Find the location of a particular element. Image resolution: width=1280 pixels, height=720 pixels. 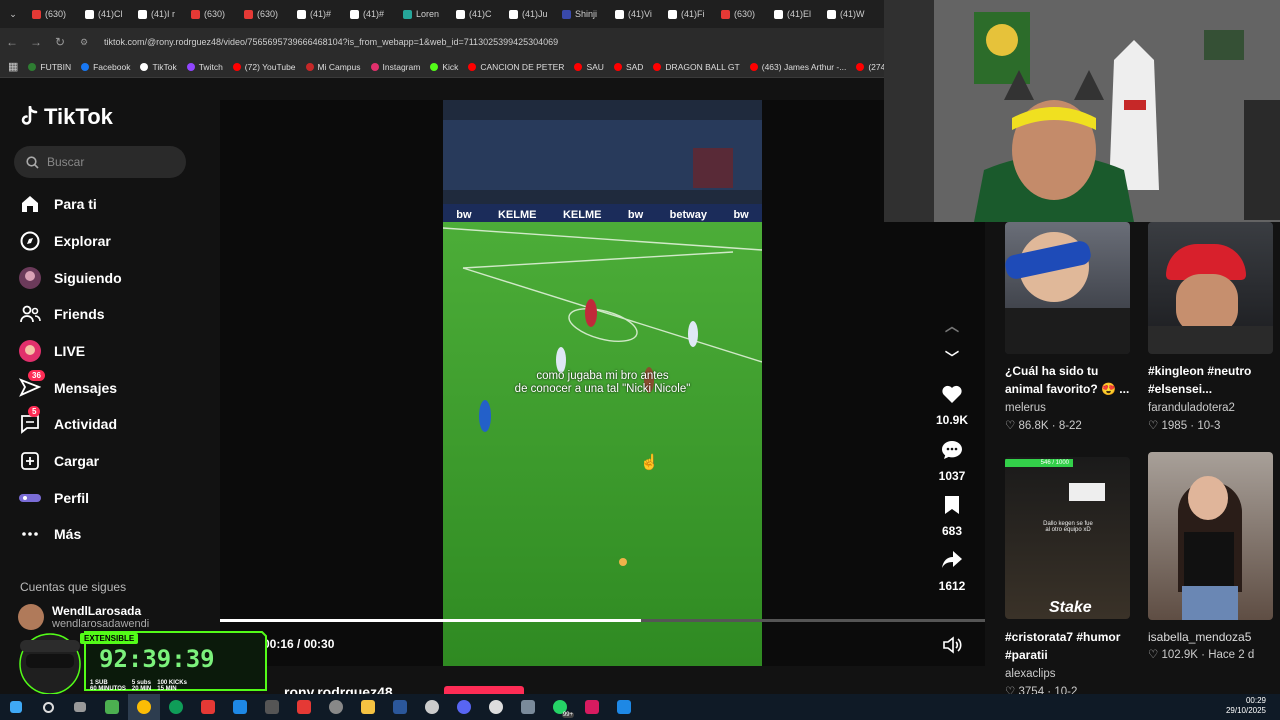

sidebar-item-perfil: Perfil is located at coordinates (53, 498).